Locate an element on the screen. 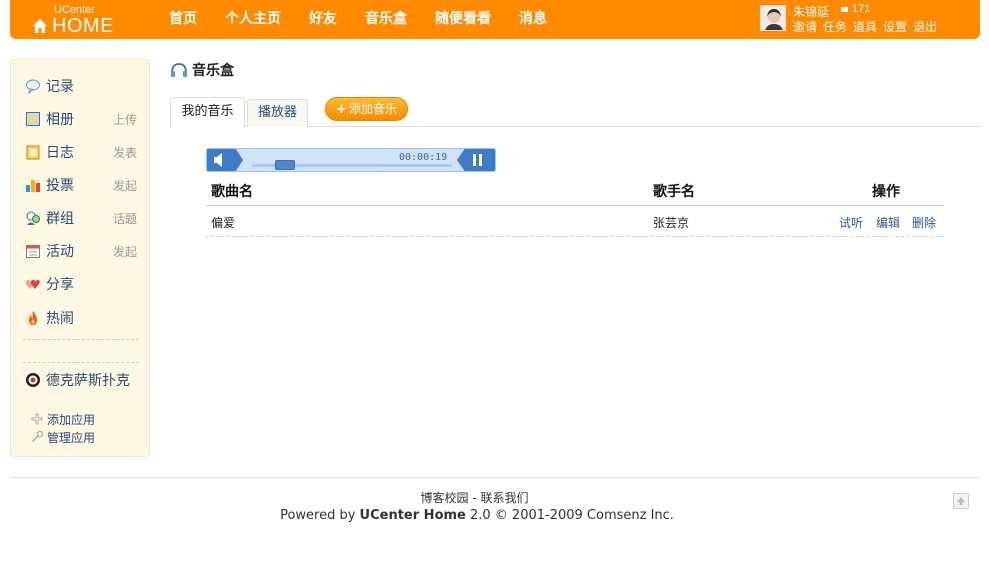 Image resolution: width=989 pixels, height=586 pixels. sidebar-item-poll: 投票 发起 is located at coordinates (81, 185).